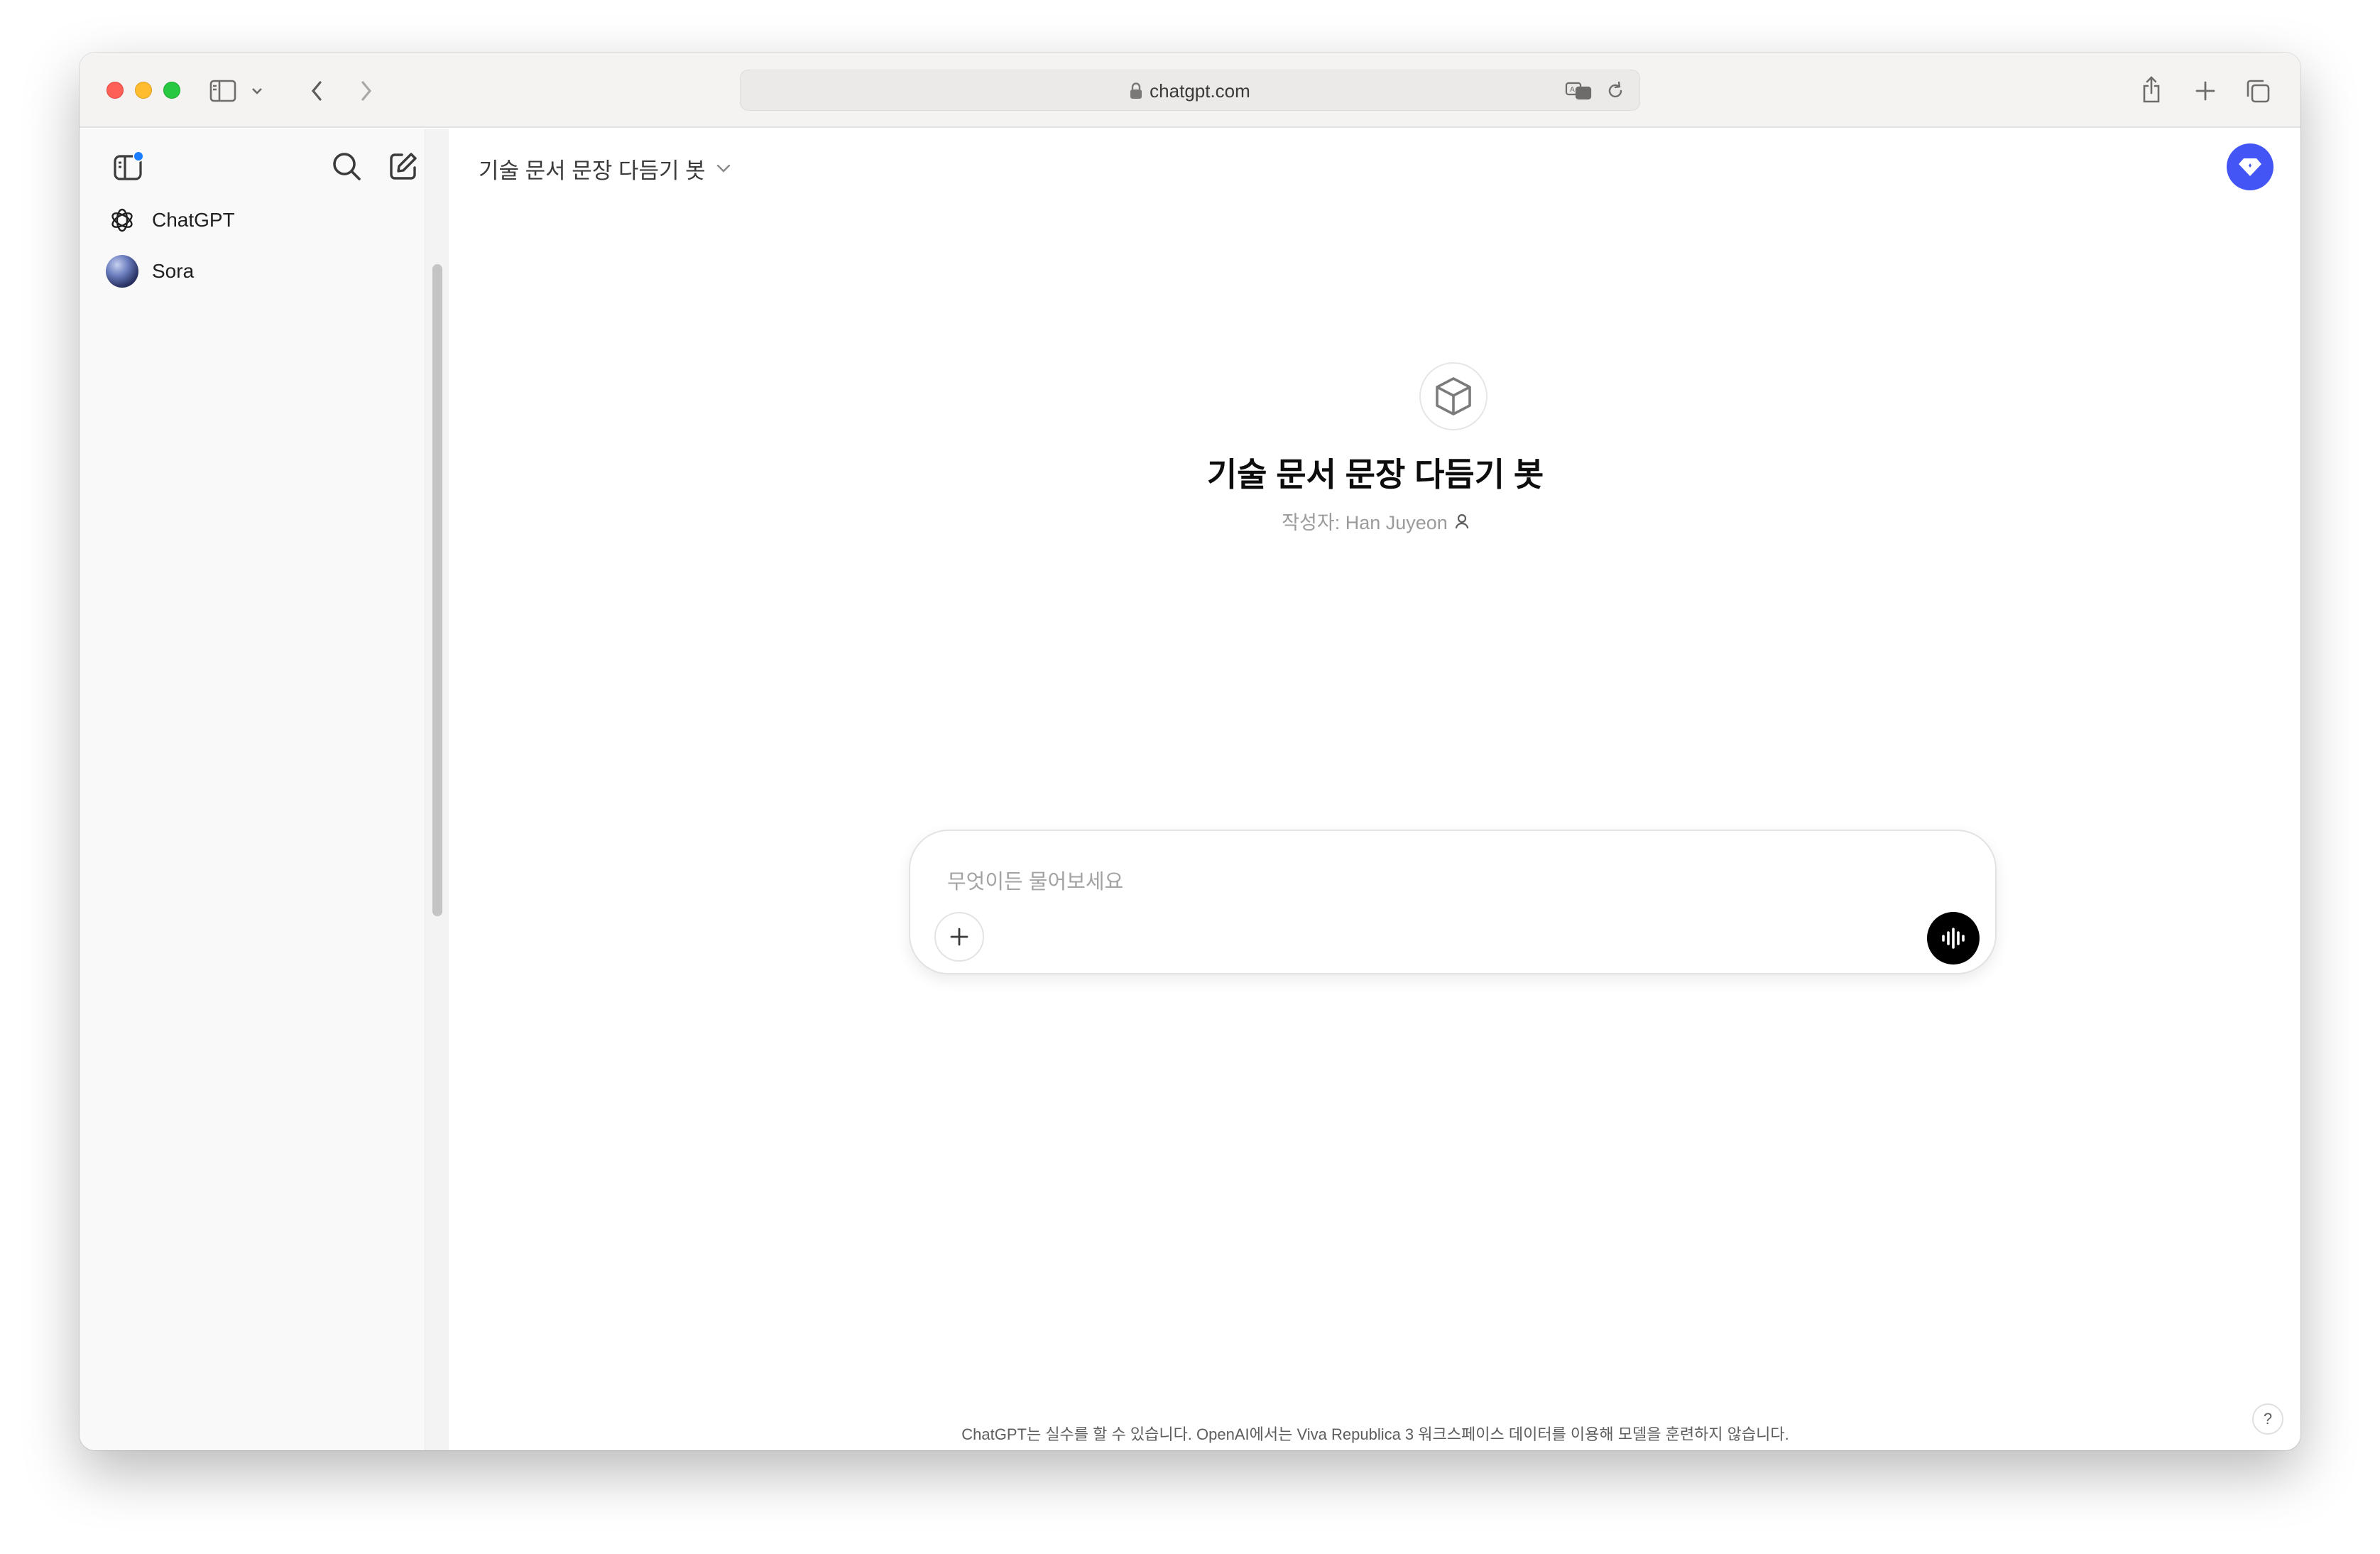 This screenshot has height=1554, width=2380. I want to click on lock-icon, so click(1136, 90).